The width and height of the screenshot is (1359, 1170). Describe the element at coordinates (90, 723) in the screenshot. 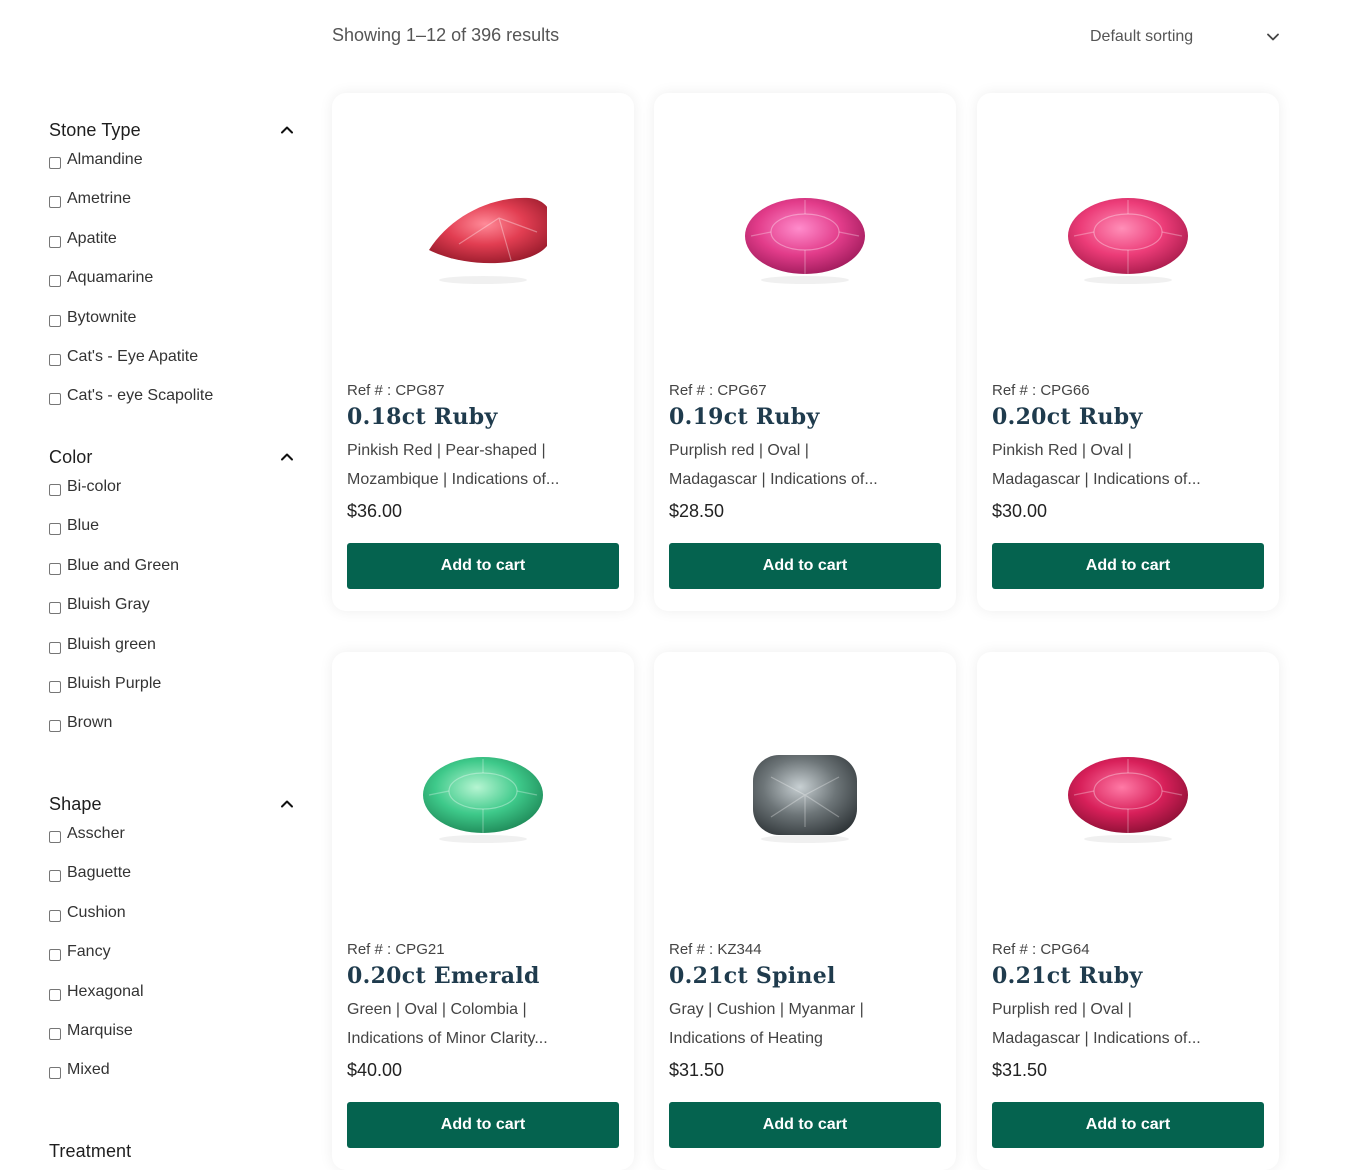

I see `filter-option-label: Brown` at that location.